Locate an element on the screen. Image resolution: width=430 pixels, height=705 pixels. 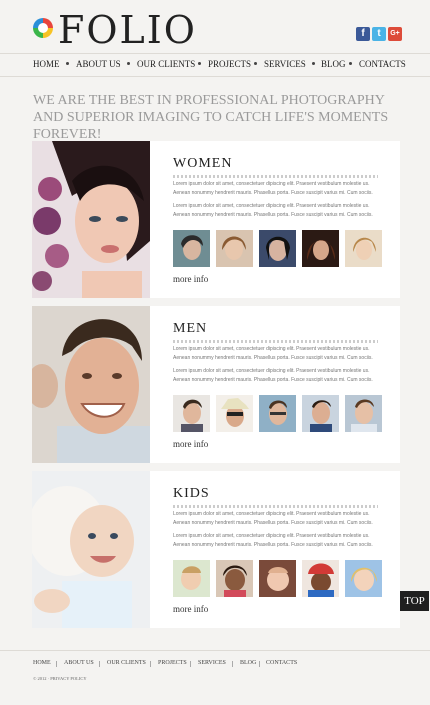
back-to-top-button: TOP is located at coordinates (414, 601).